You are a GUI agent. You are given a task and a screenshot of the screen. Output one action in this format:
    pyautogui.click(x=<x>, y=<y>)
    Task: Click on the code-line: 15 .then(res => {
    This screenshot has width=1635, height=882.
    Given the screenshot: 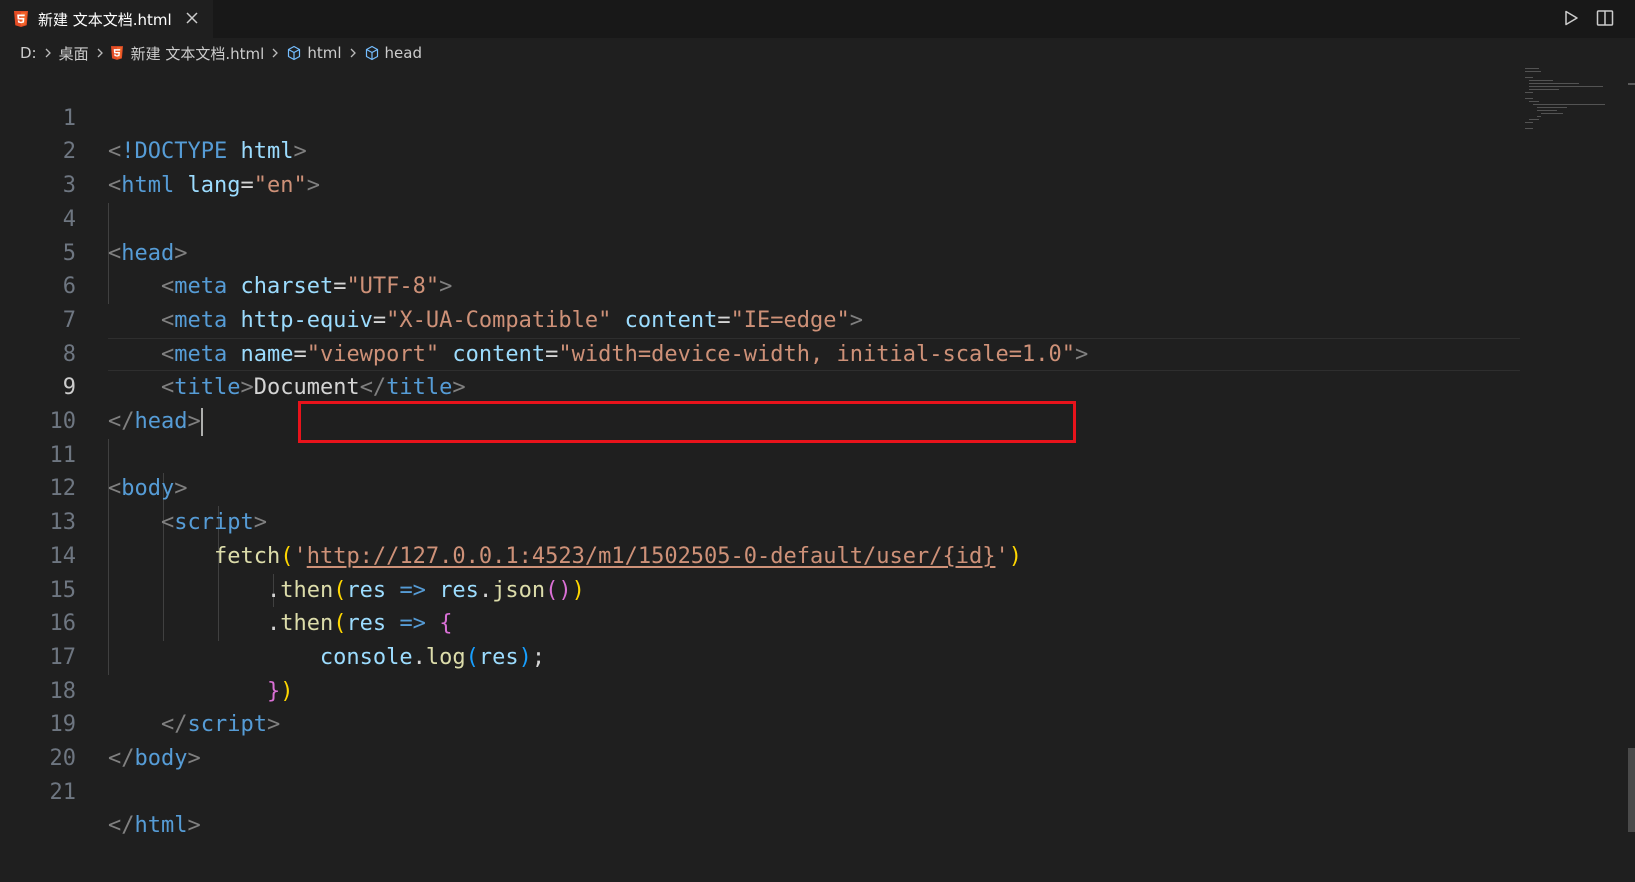 What is the action you would take?
    pyautogui.click(x=760, y=588)
    